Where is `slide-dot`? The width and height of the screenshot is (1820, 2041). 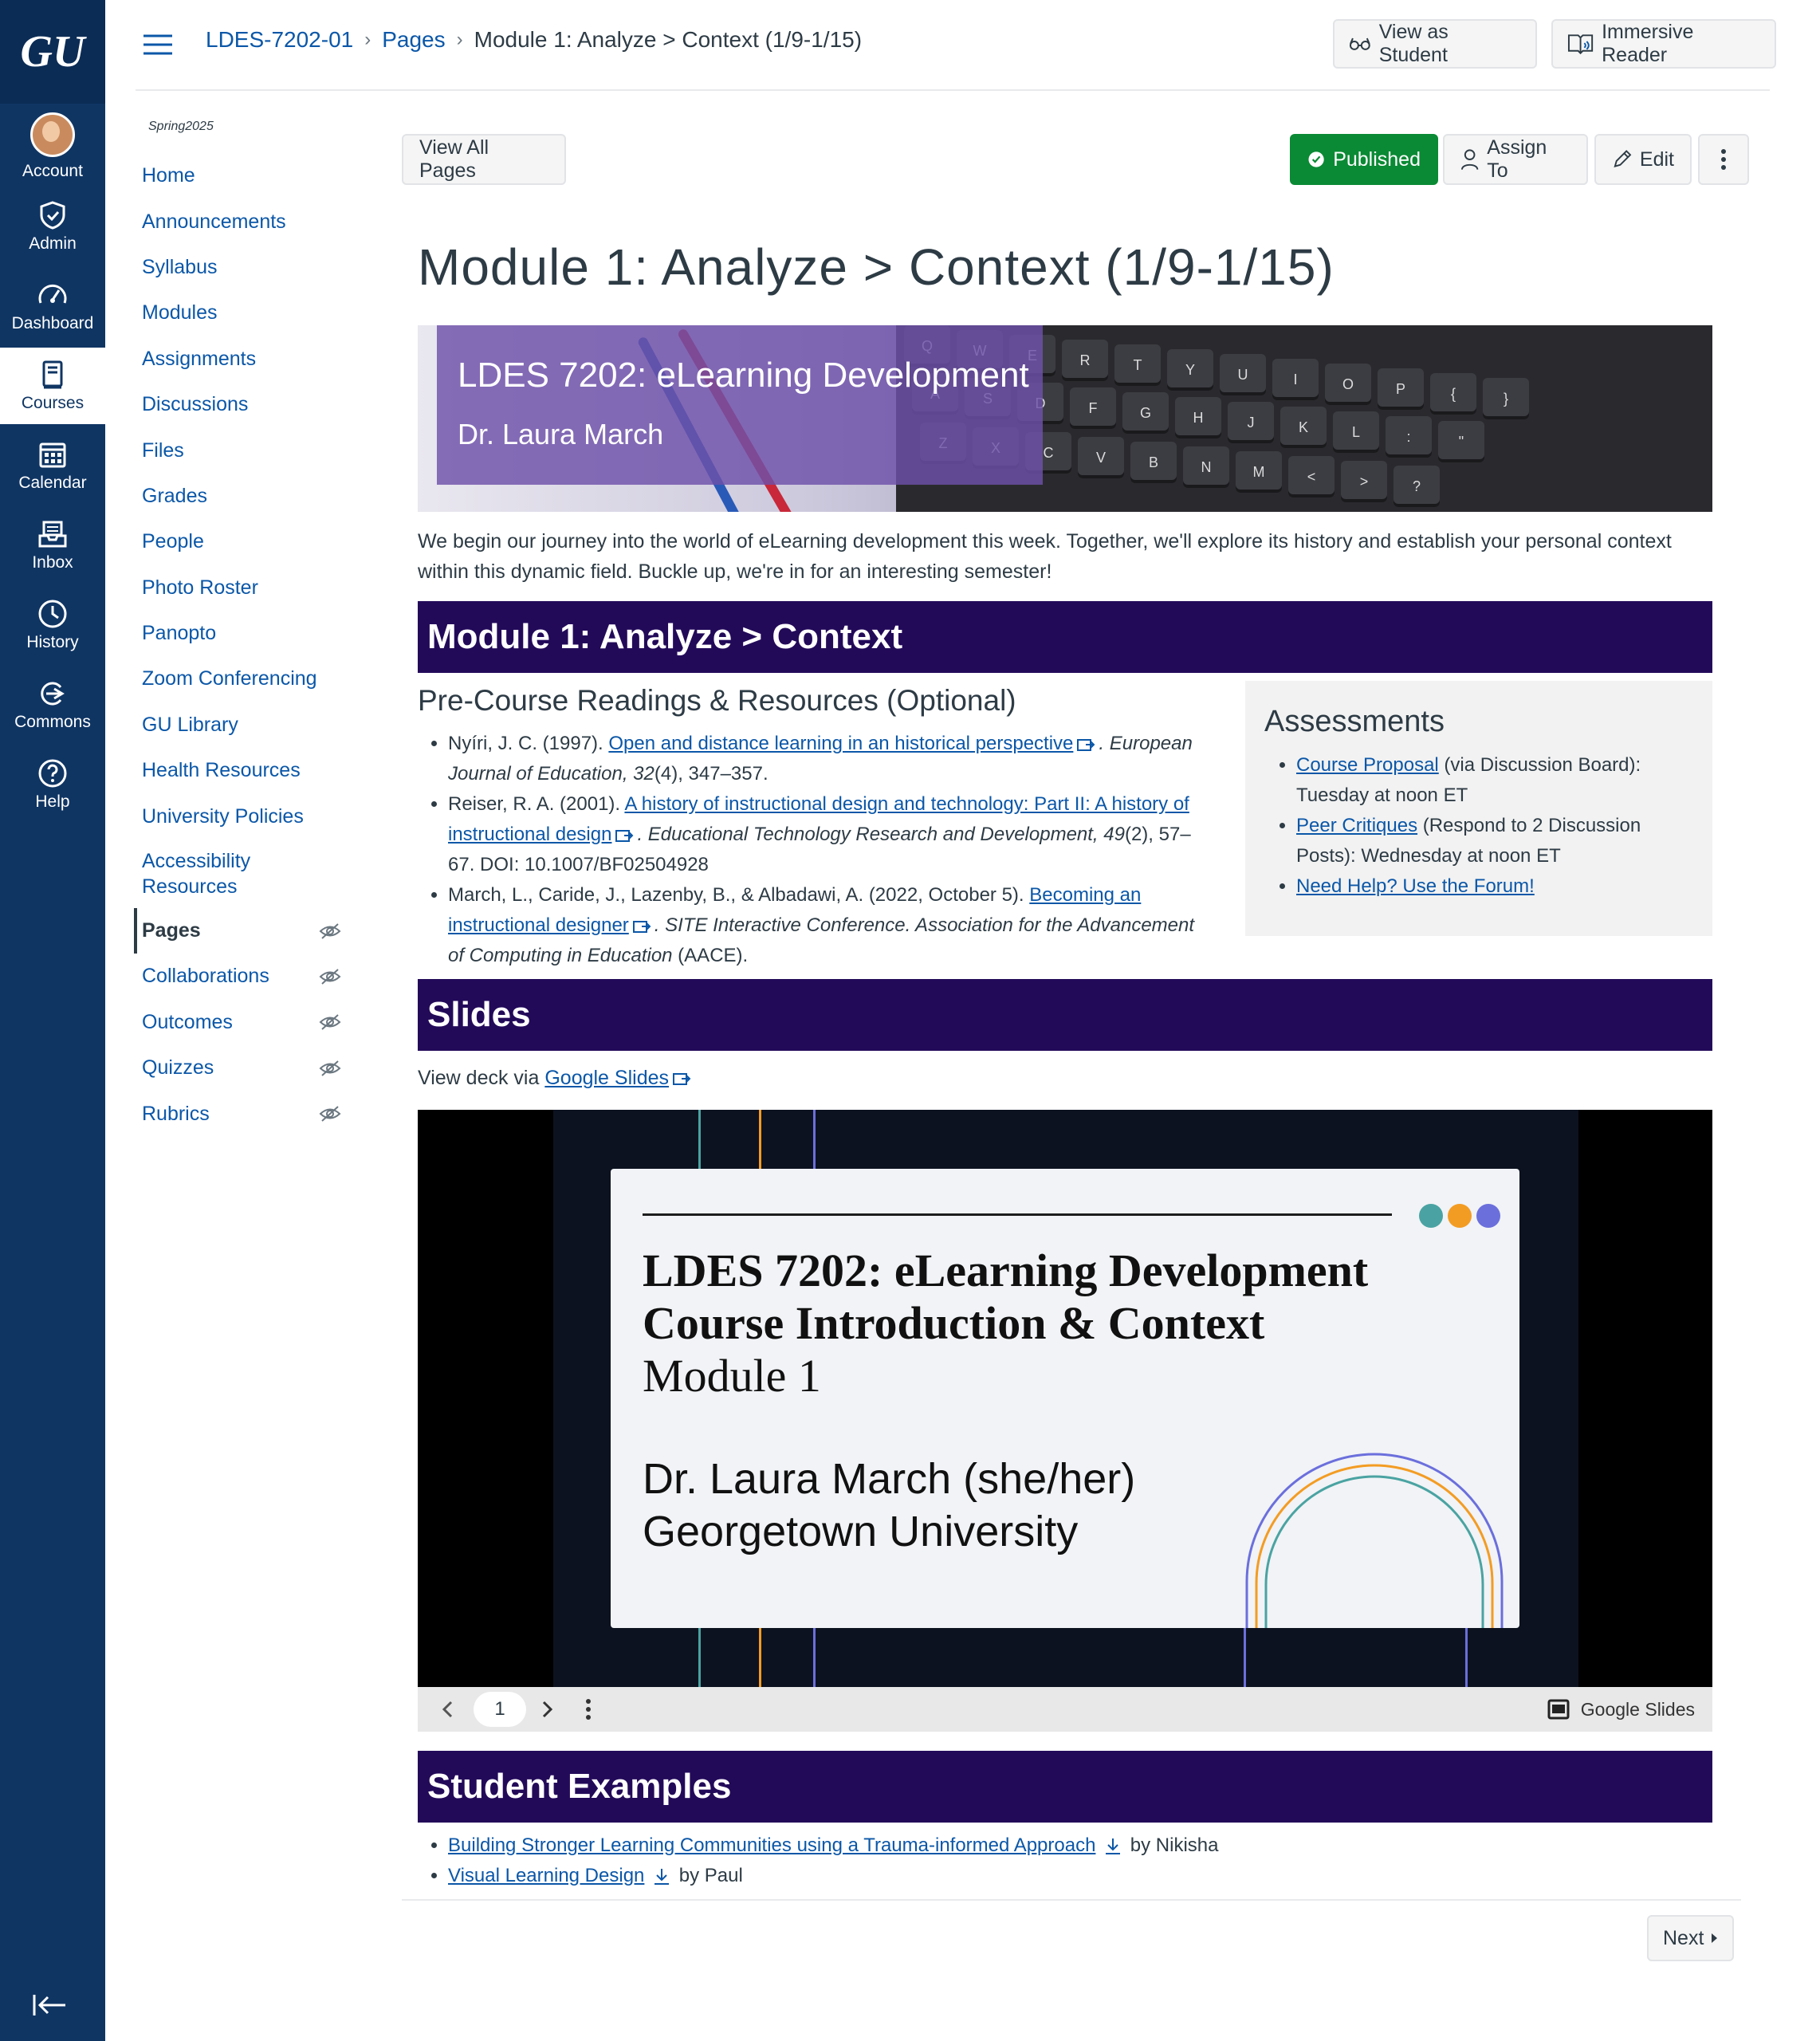
slide-dot is located at coordinates (1431, 1216).